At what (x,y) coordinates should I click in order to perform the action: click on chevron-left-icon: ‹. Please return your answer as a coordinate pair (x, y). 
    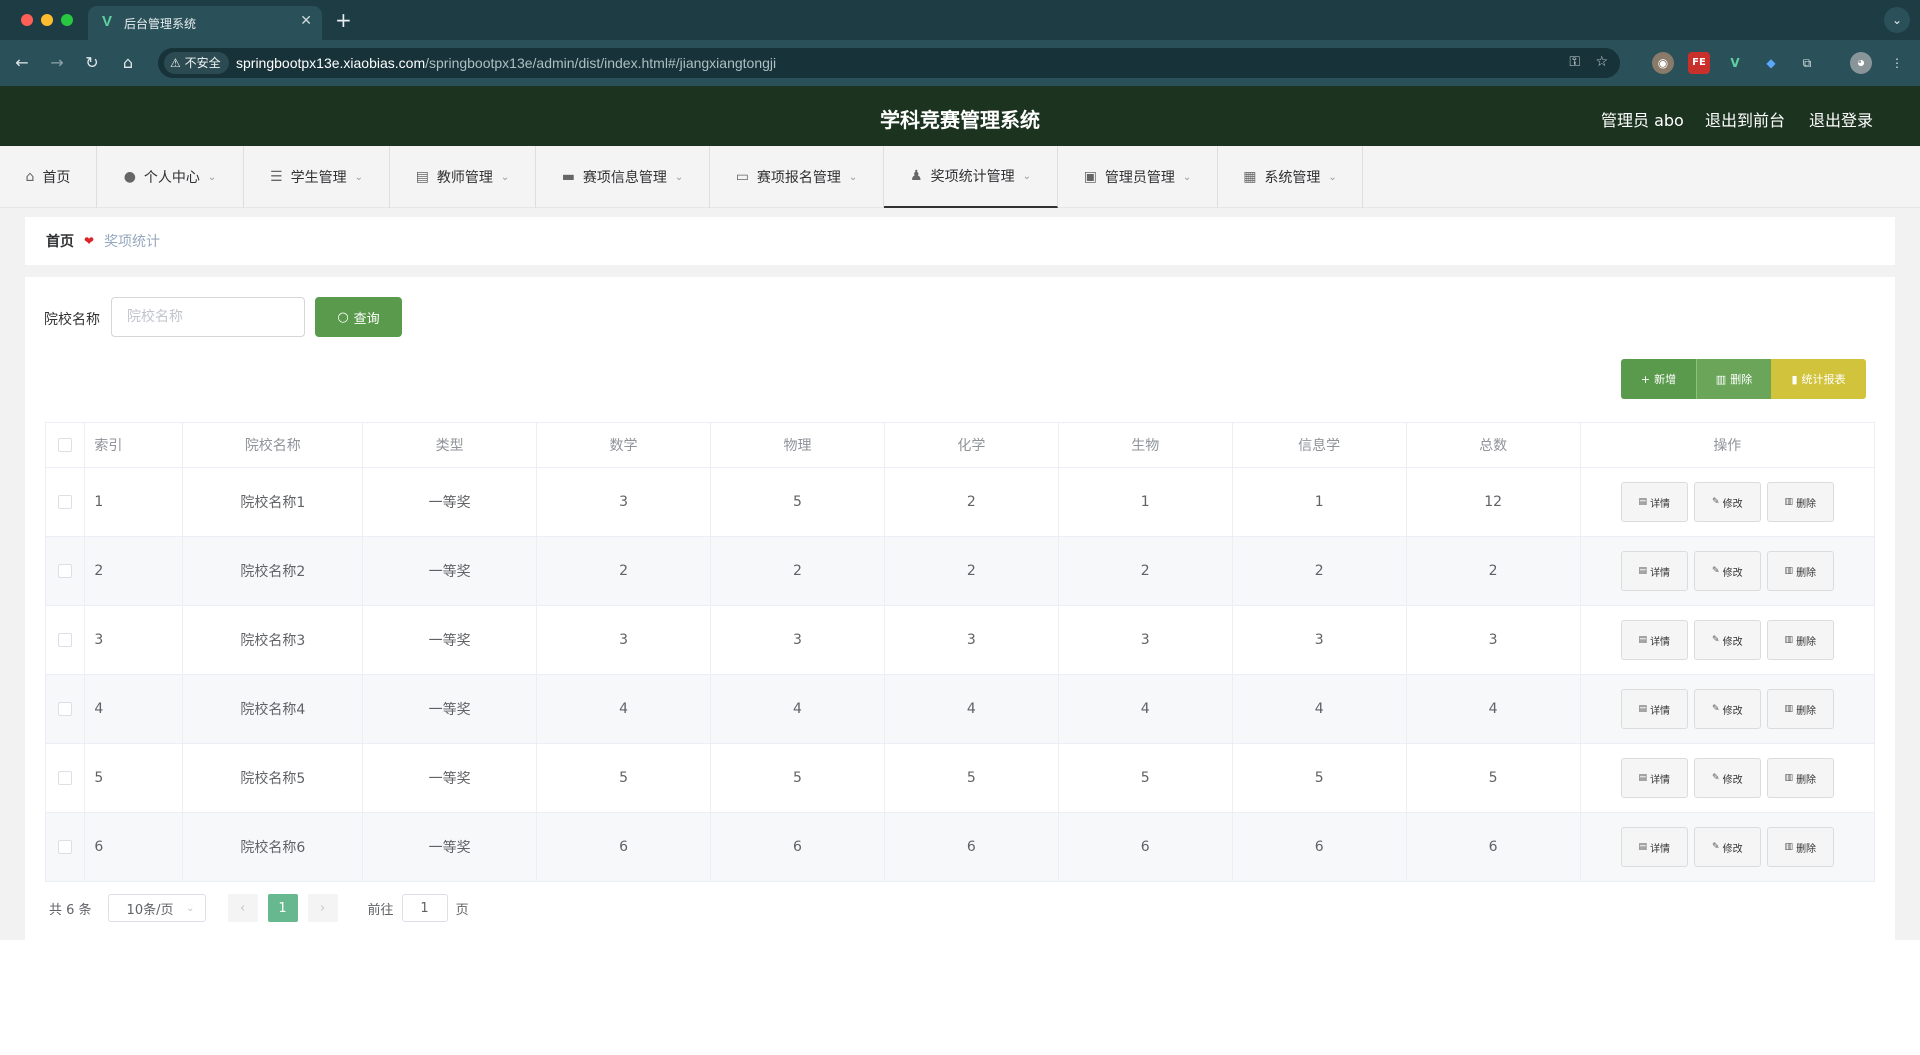
    Looking at the image, I should click on (242, 908).